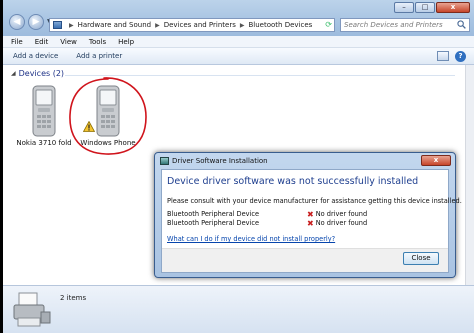 This screenshot has width=474, height=333. I want to click on printer-icon, so click(32, 309).